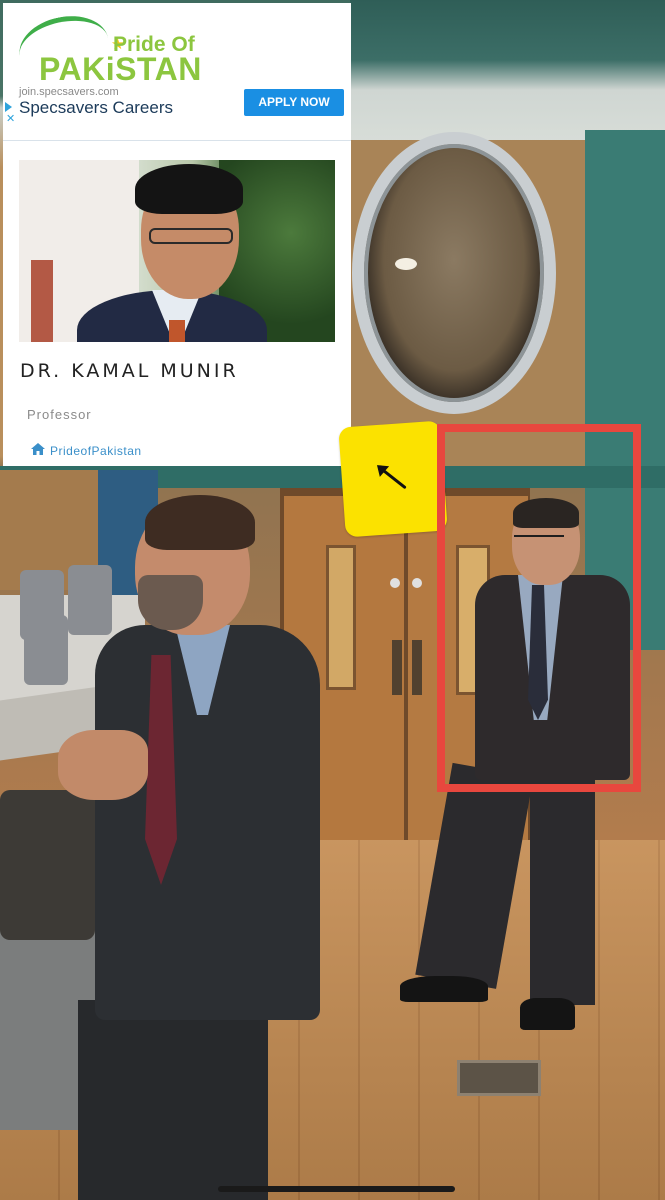  Describe the element at coordinates (539, 608) in the screenshot. I see `red-highlight-box` at that location.